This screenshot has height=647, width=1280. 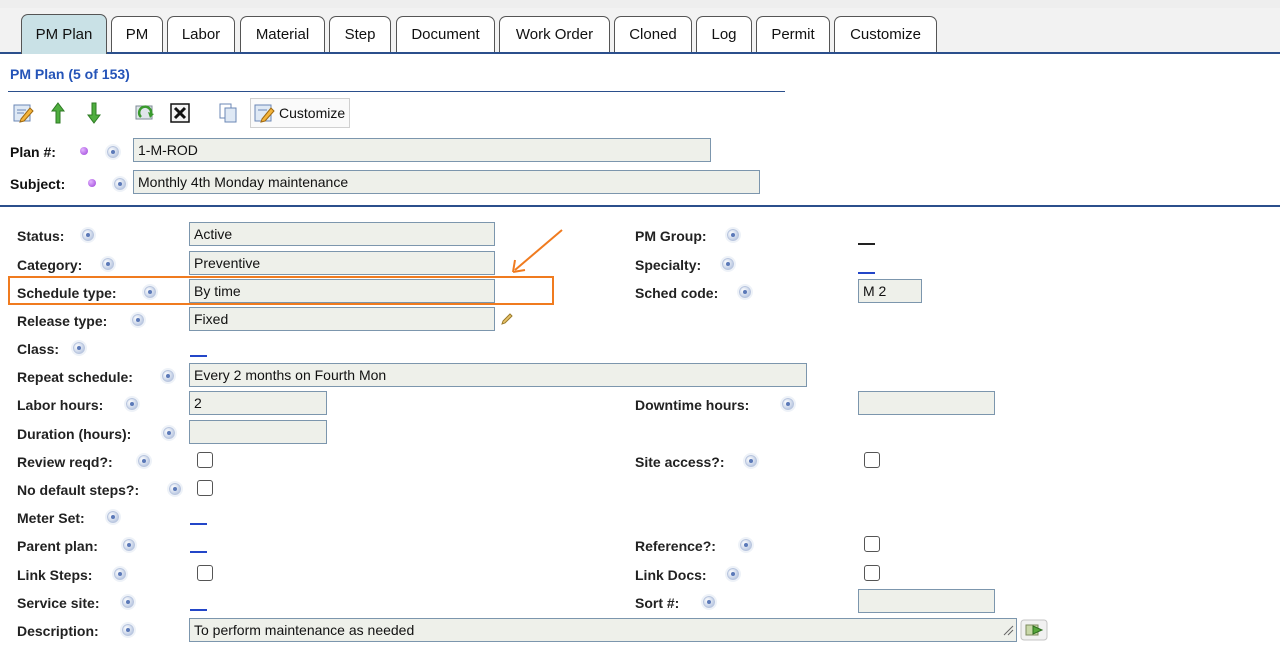 I want to click on title-divider, so click(x=396, y=91).